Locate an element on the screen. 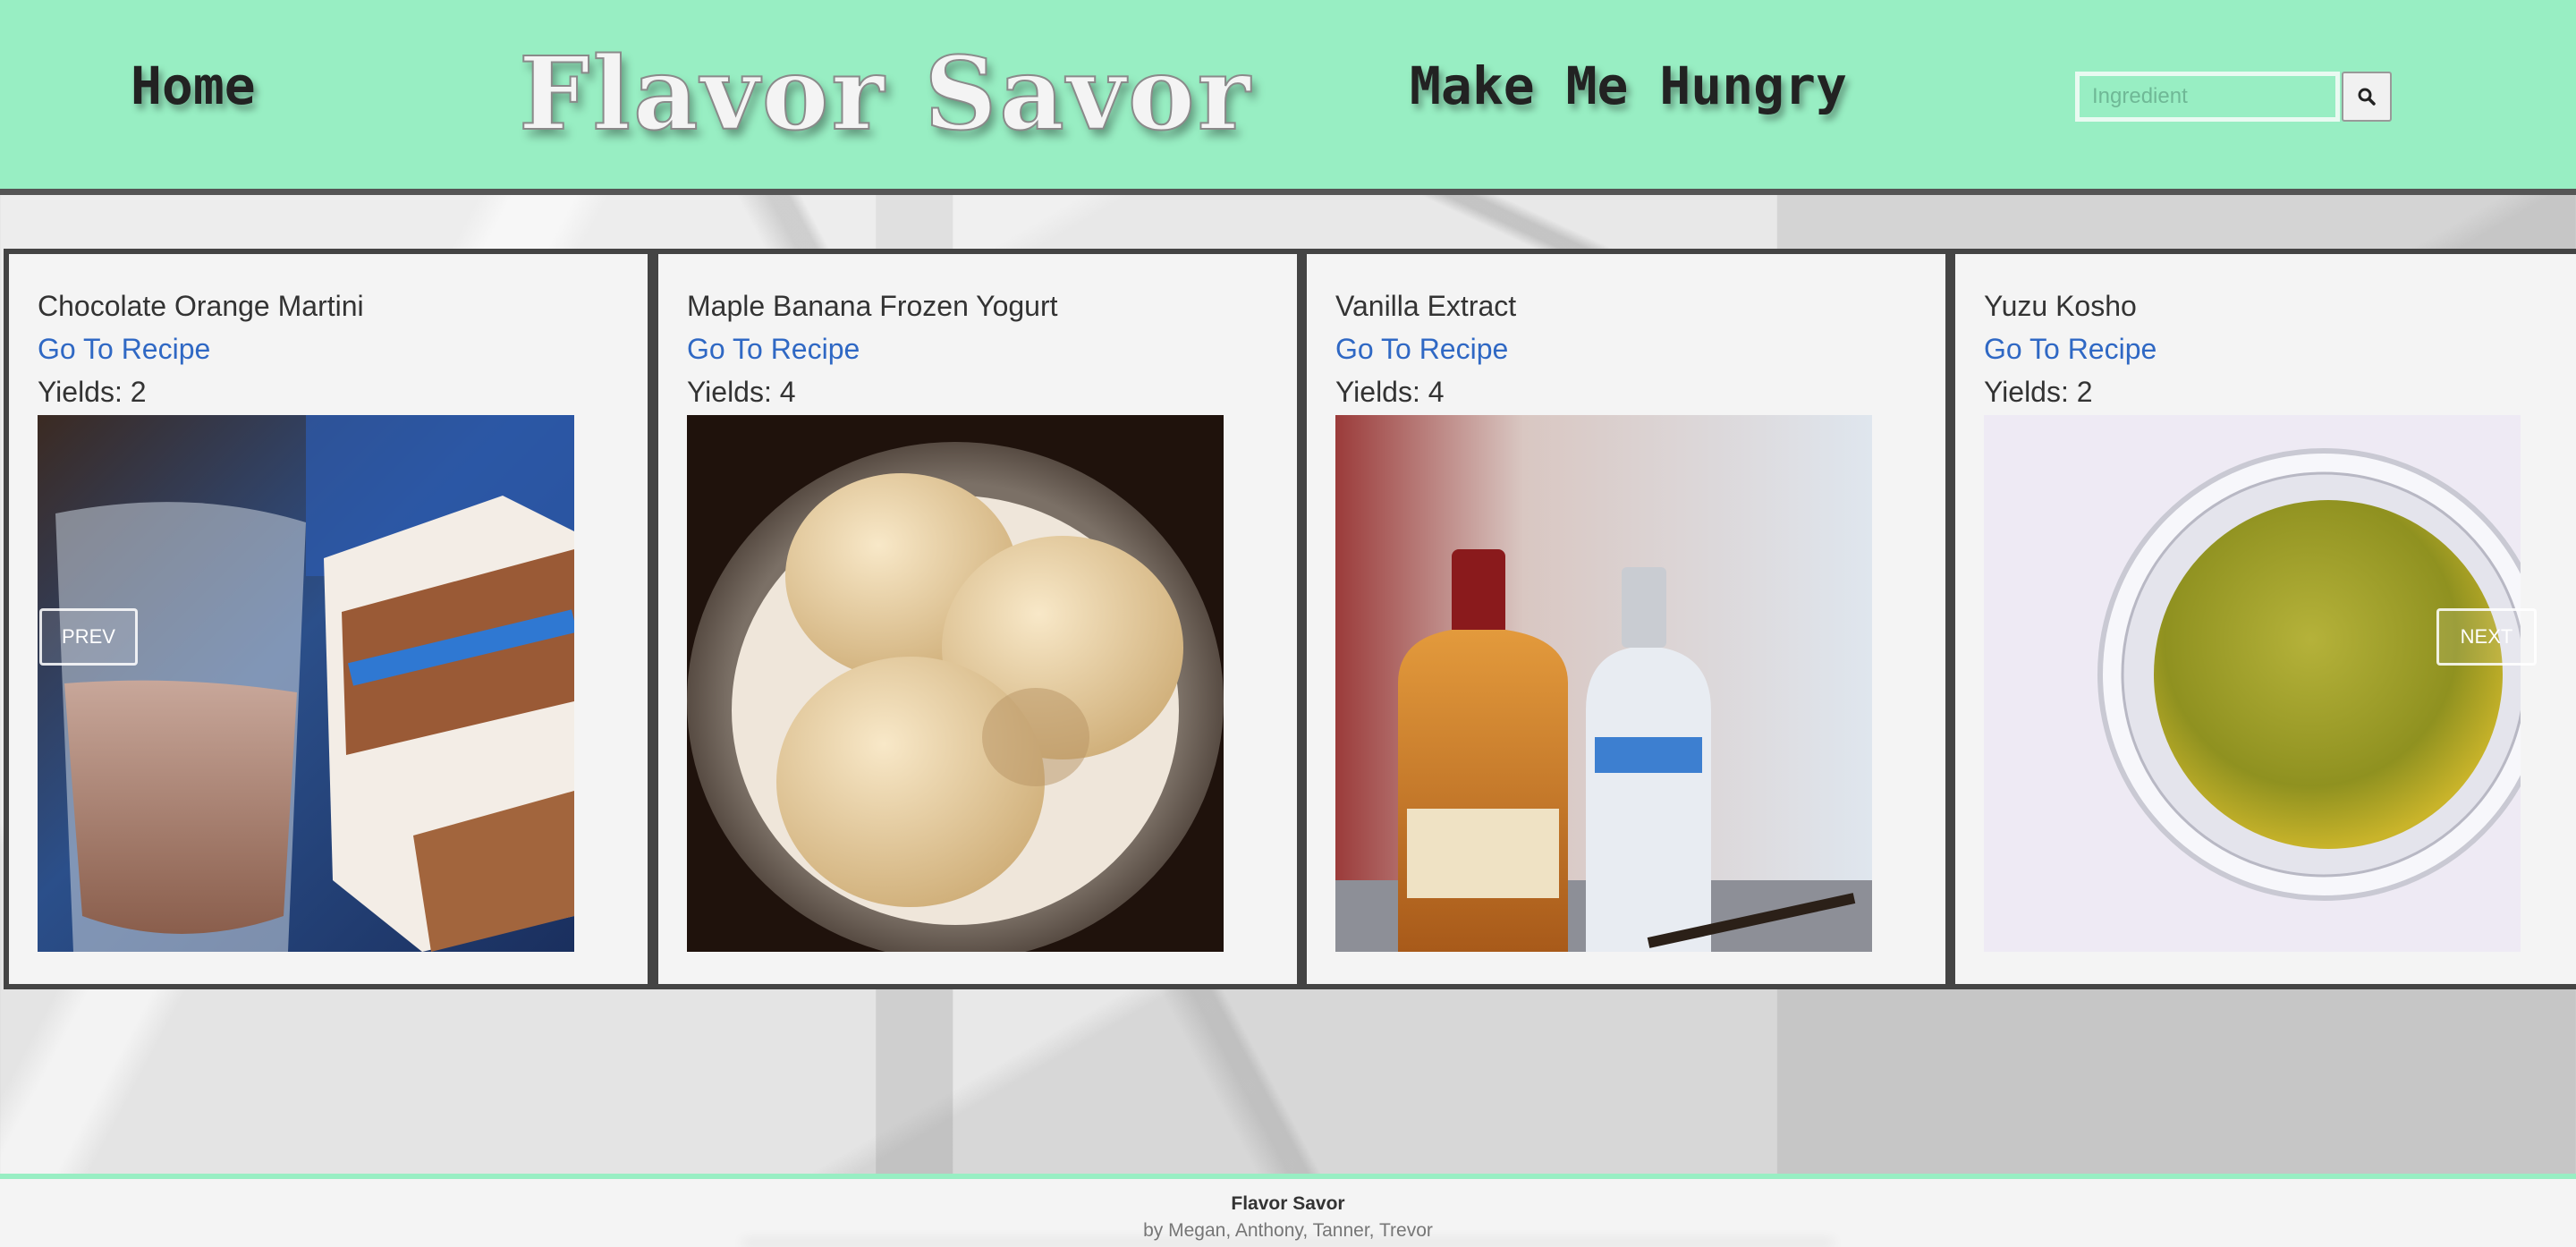  recipe-title: Yuzu Kosho is located at coordinates (2060, 306).